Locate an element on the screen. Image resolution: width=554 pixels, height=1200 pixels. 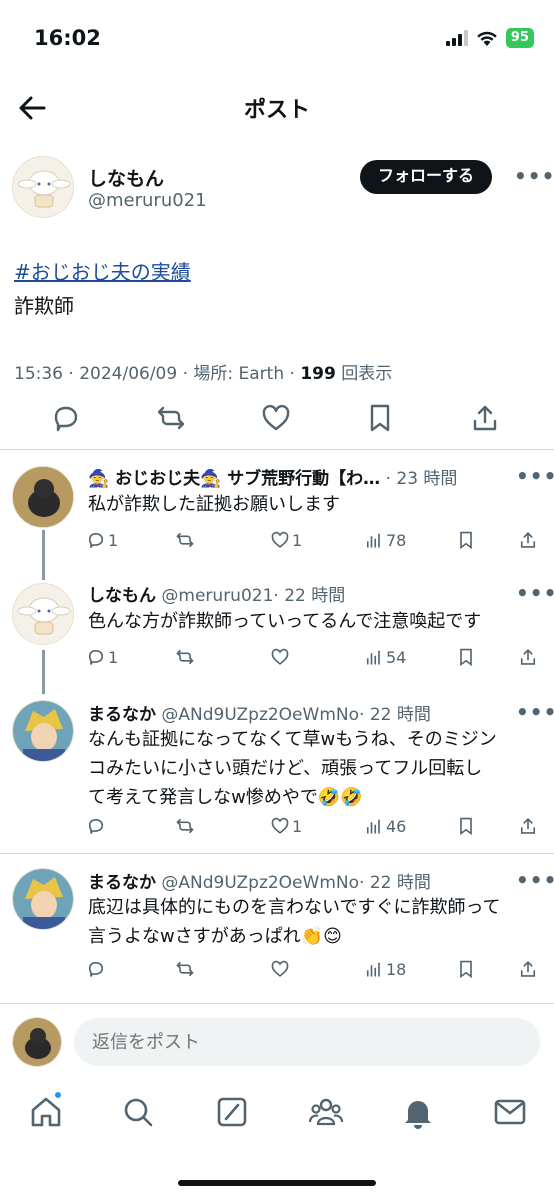
reply-text: 色んな方が詐欺師っていってるんで注意喚起です is located at coordinates (313, 621).